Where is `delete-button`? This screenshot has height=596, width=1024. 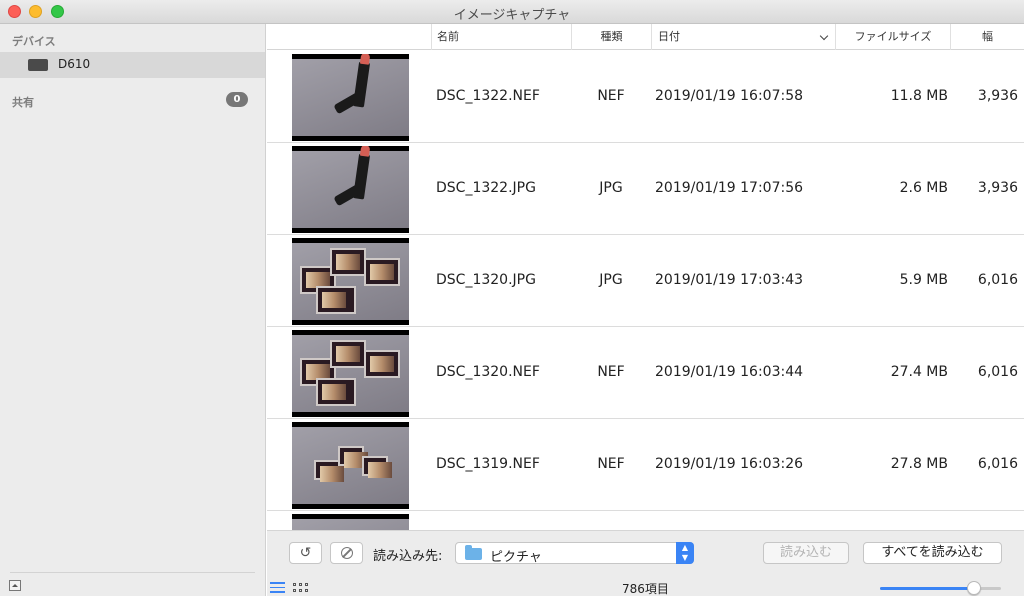
delete-button is located at coordinates (346, 553).